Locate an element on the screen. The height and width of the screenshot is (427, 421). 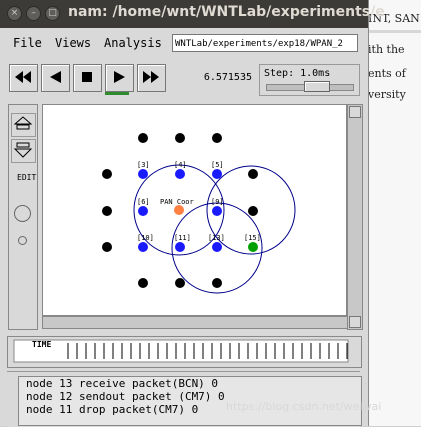
fast-forward-icon is located at coordinates (151, 77).